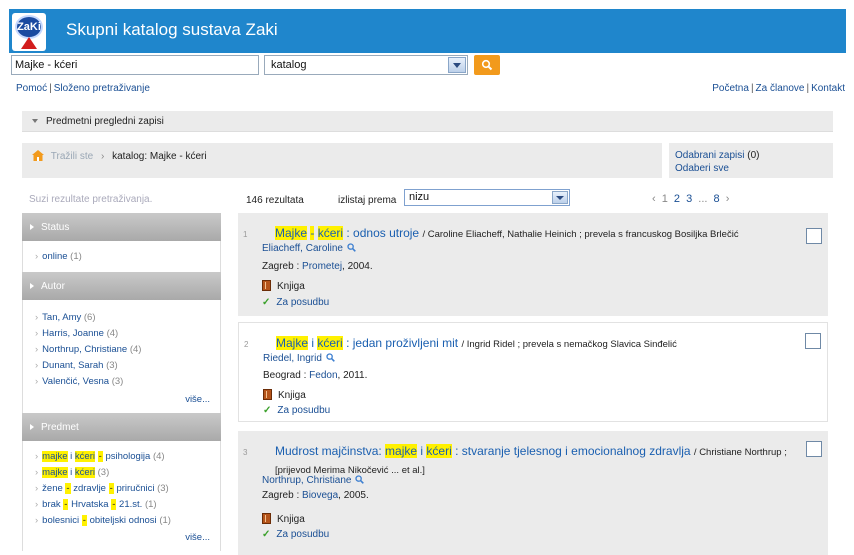 This screenshot has width=854, height=555. Describe the element at coordinates (342, 160) in the screenshot. I see `breadcrumb: Tražili ste › katalog: Majke - kćeri` at that location.